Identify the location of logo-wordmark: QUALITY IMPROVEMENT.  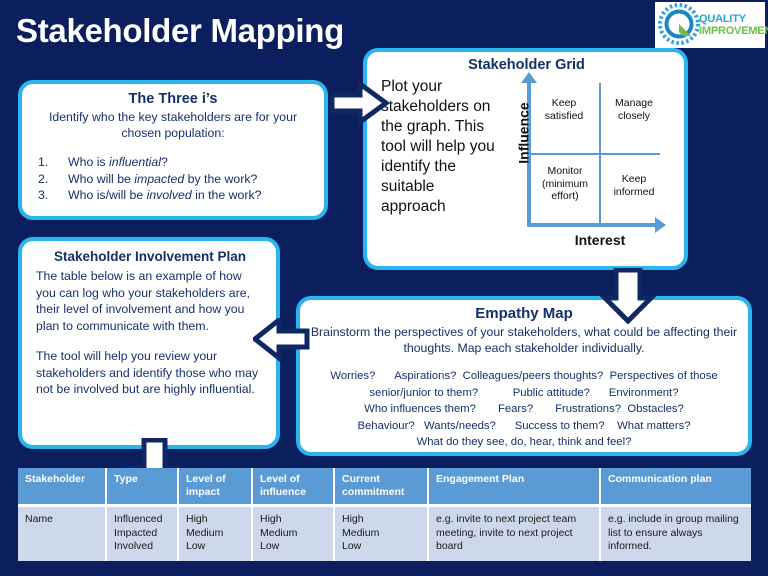
(733, 25).